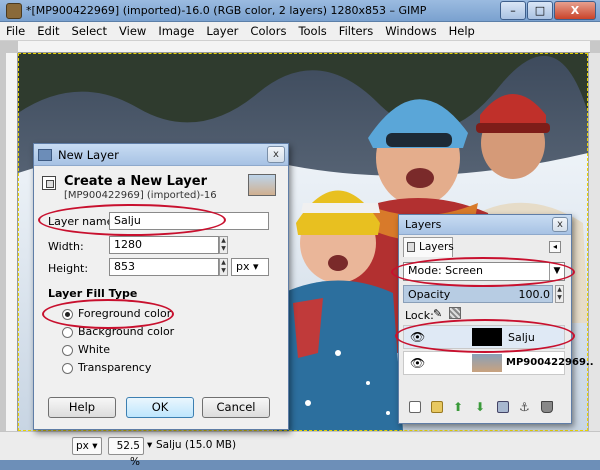 The width and height of the screenshot is (600, 470). Describe the element at coordinates (67, 350) in the screenshot. I see `radio-white` at that location.